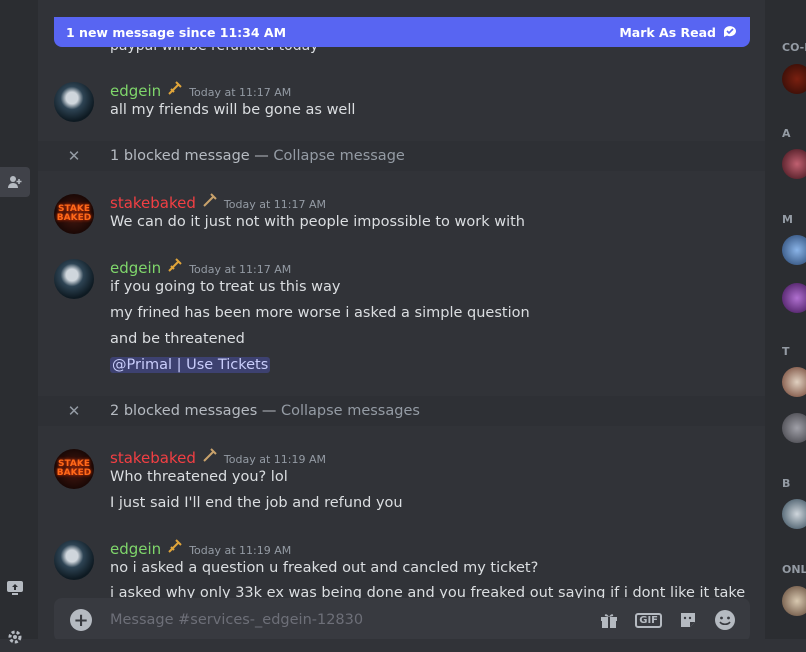 This screenshot has width=806, height=652. What do you see at coordinates (648, 620) in the screenshot?
I see `gif-icon: GIF` at bounding box center [648, 620].